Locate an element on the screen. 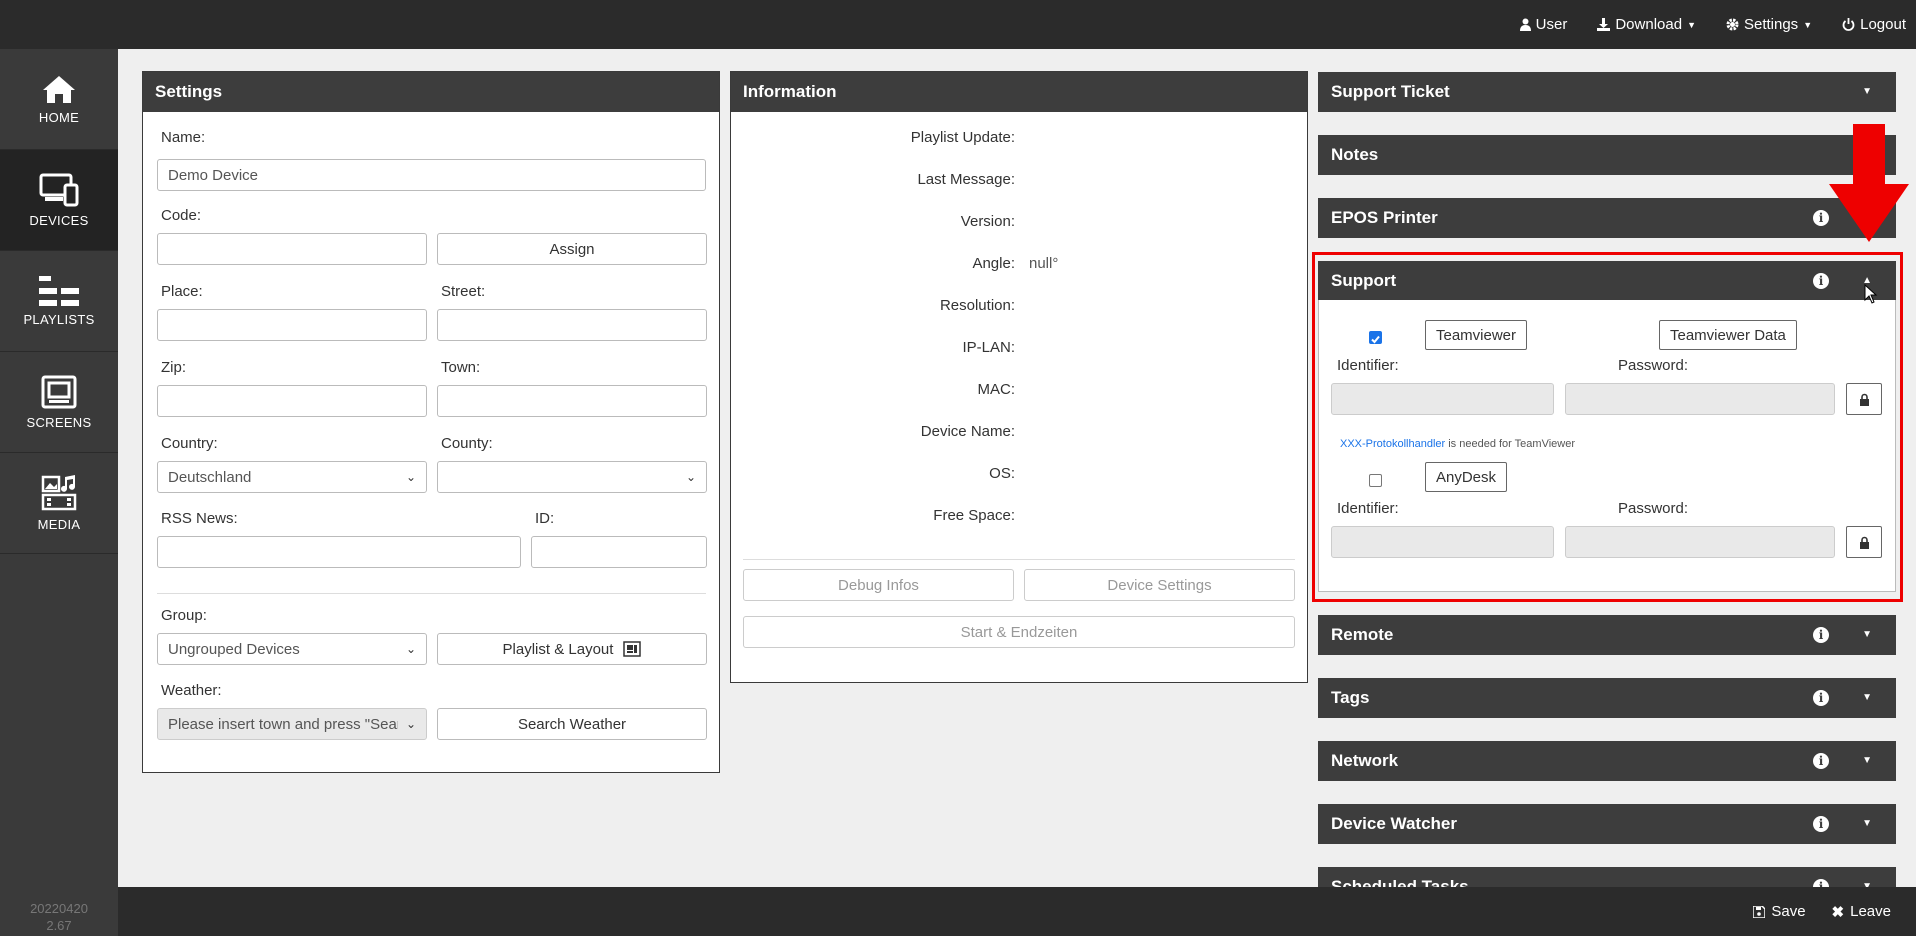  accordion-tags: Tags i ▼ is located at coordinates (1607, 698).